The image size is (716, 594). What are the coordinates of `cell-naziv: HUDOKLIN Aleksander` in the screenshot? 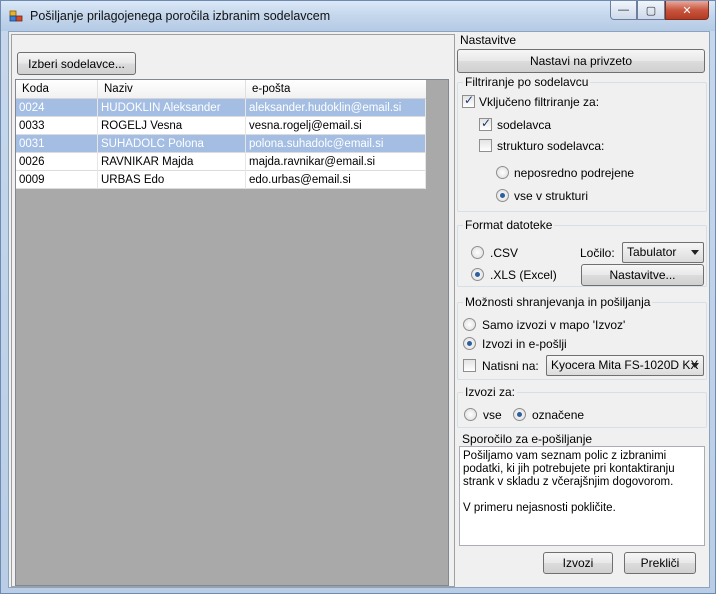 It's located at (172, 108).